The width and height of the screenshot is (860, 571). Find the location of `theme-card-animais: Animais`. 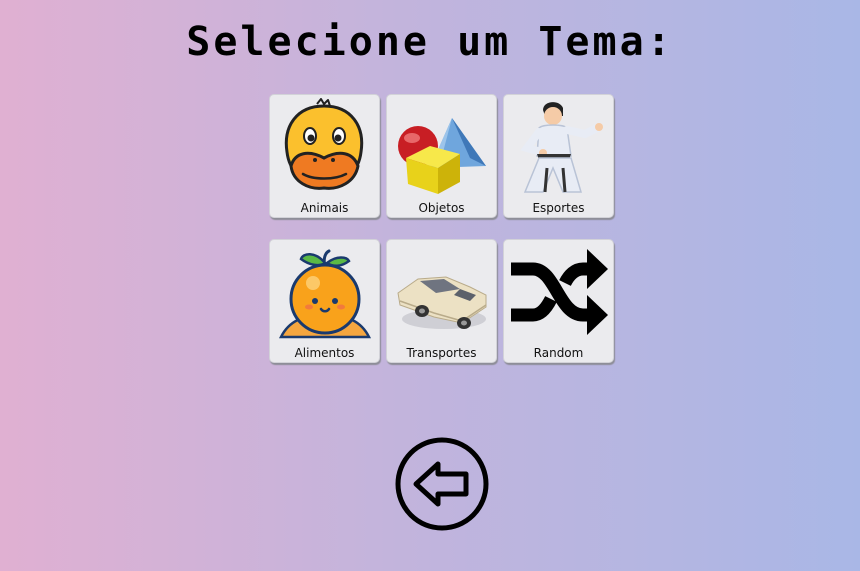

theme-card-animais: Animais is located at coordinates (324, 156).